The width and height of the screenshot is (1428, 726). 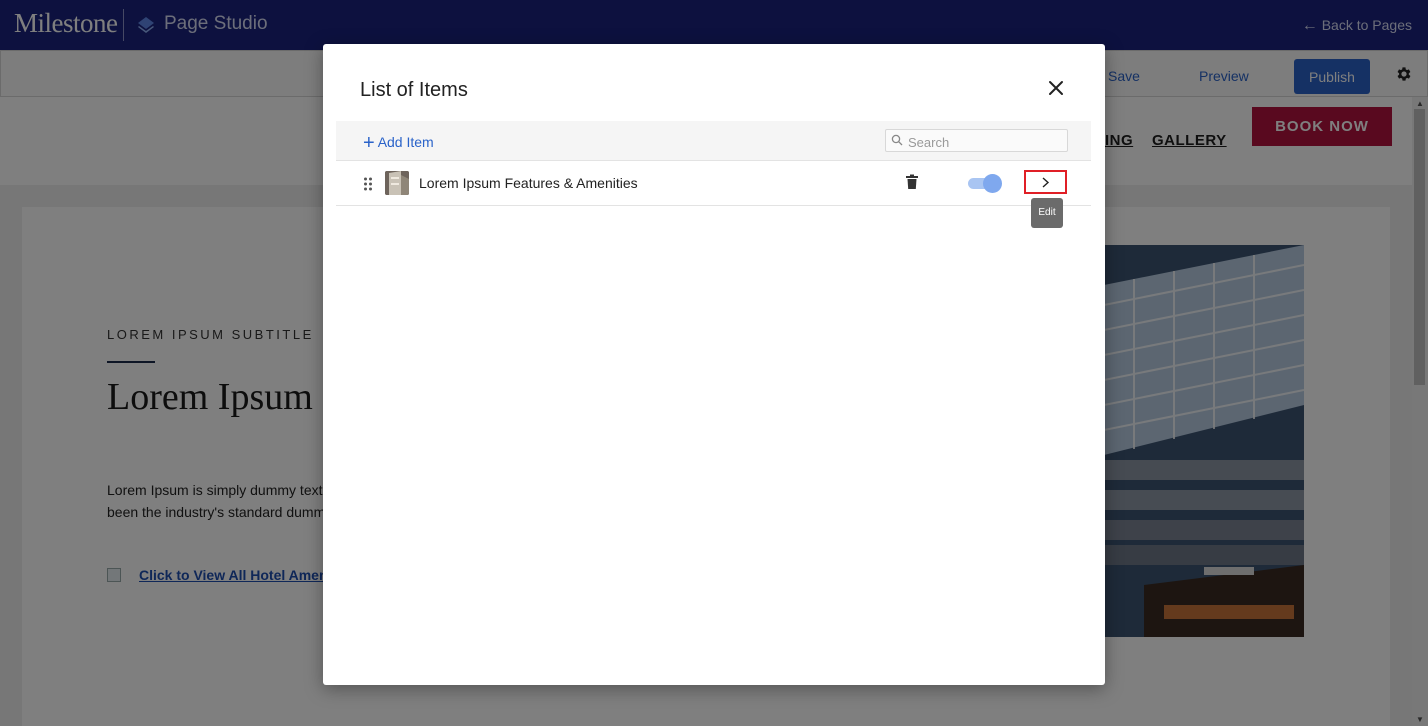 I want to click on edit-item-button, so click(x=1045, y=182).